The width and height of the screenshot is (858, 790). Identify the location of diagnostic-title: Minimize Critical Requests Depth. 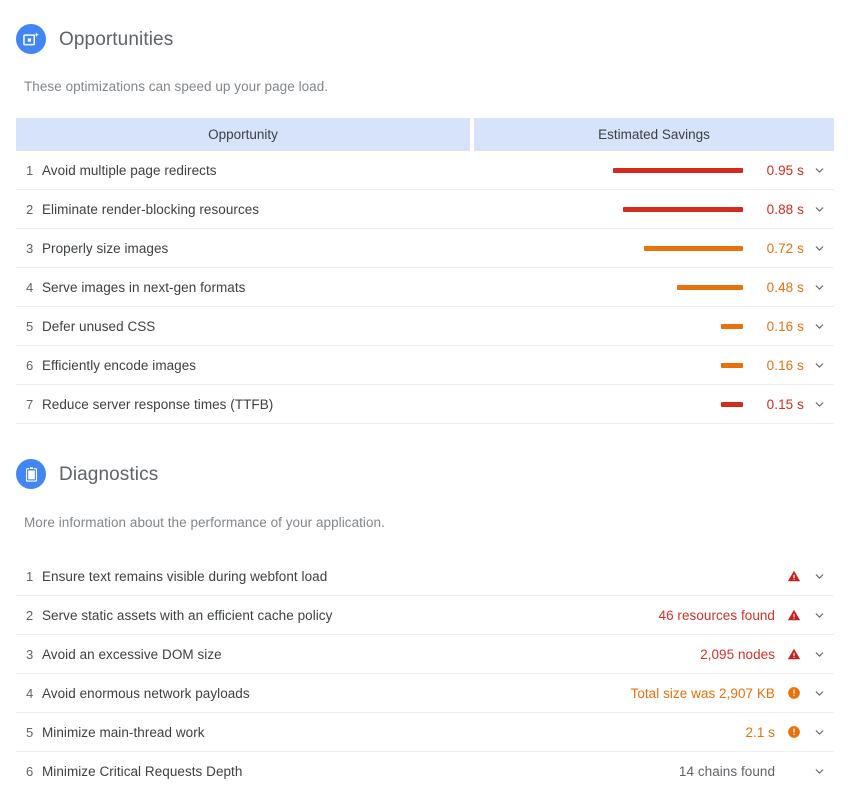
(142, 771).